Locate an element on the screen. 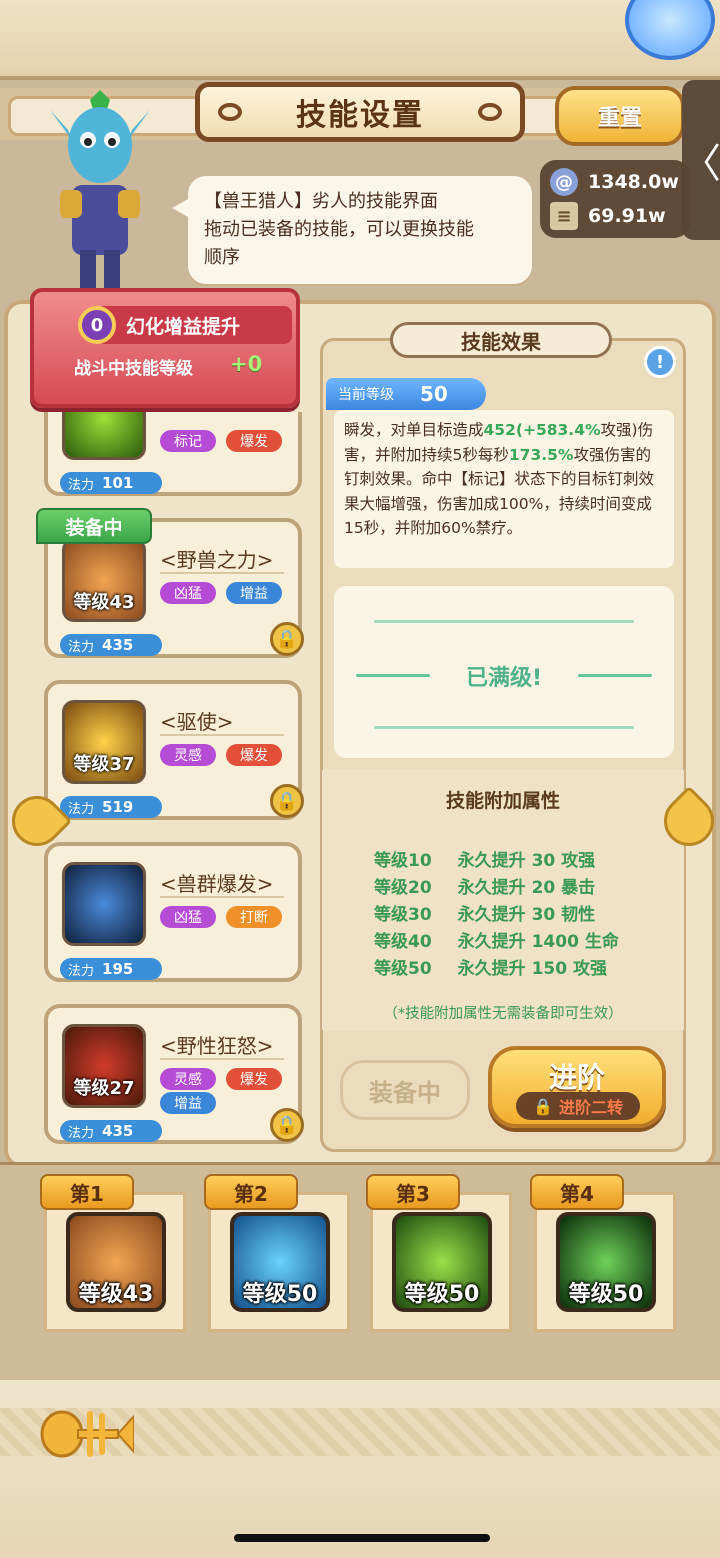 Image resolution: width=720 pixels, height=1558 pixels. skill-level: 等级37 is located at coordinates (104, 764).